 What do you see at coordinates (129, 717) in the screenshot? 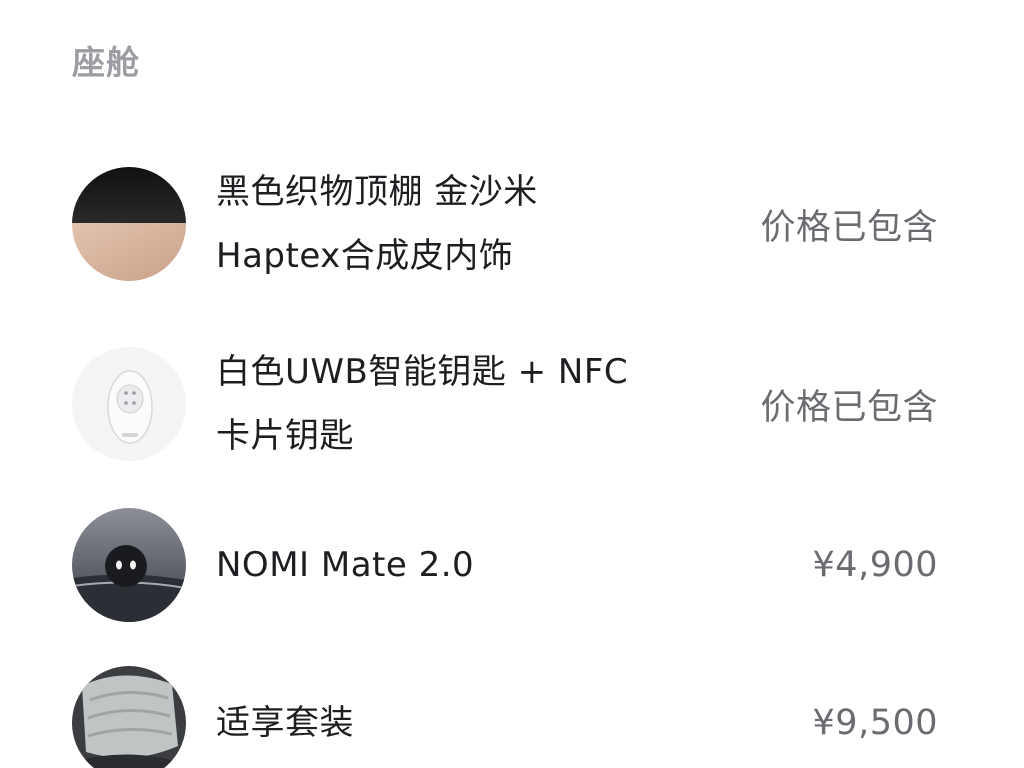
I see `car-seat-icon` at bounding box center [129, 717].